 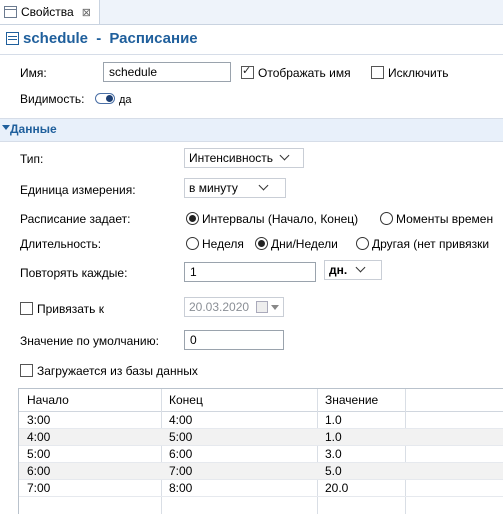 I want to click on schedule-icon, so click(x=12, y=38).